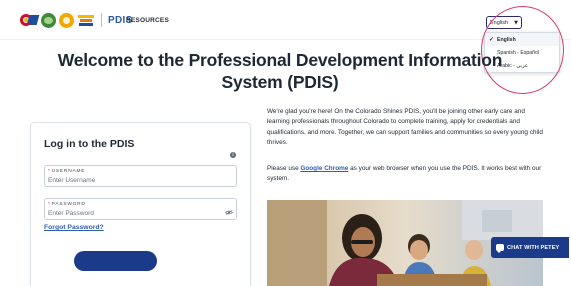  Describe the element at coordinates (516, 22) in the screenshot. I see `chevron-down-icon: ▼` at that location.